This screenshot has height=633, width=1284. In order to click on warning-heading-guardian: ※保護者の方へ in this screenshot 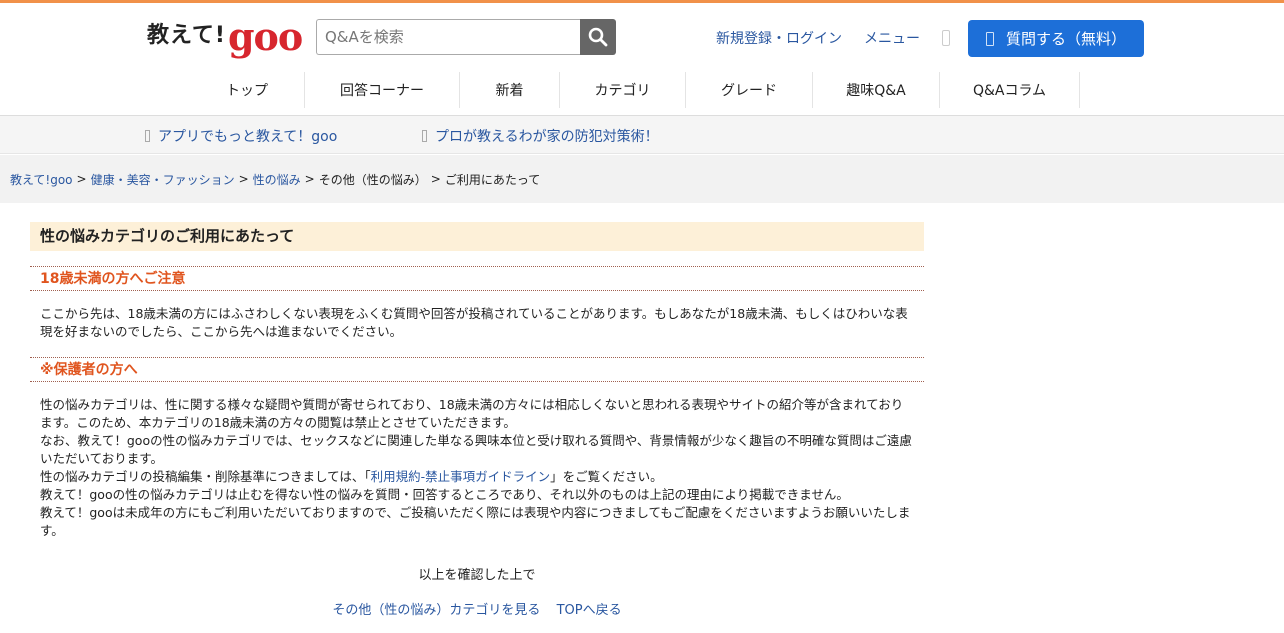, I will do `click(477, 369)`.